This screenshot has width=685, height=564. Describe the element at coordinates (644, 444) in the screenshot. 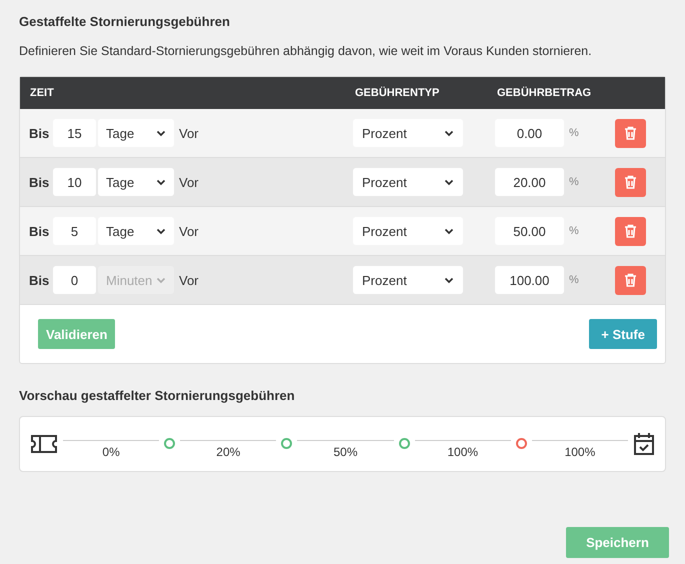

I see `calendar-check-icon` at that location.